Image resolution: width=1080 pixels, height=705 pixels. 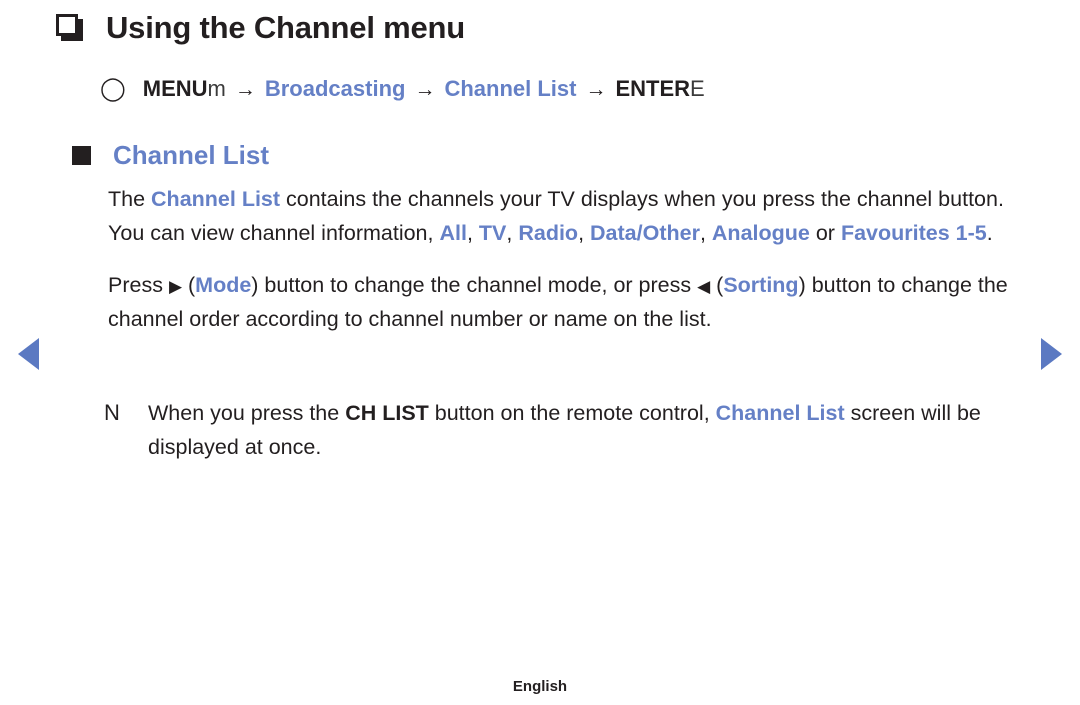 I want to click on section-heading-row: Channel List, so click(x=170, y=155).